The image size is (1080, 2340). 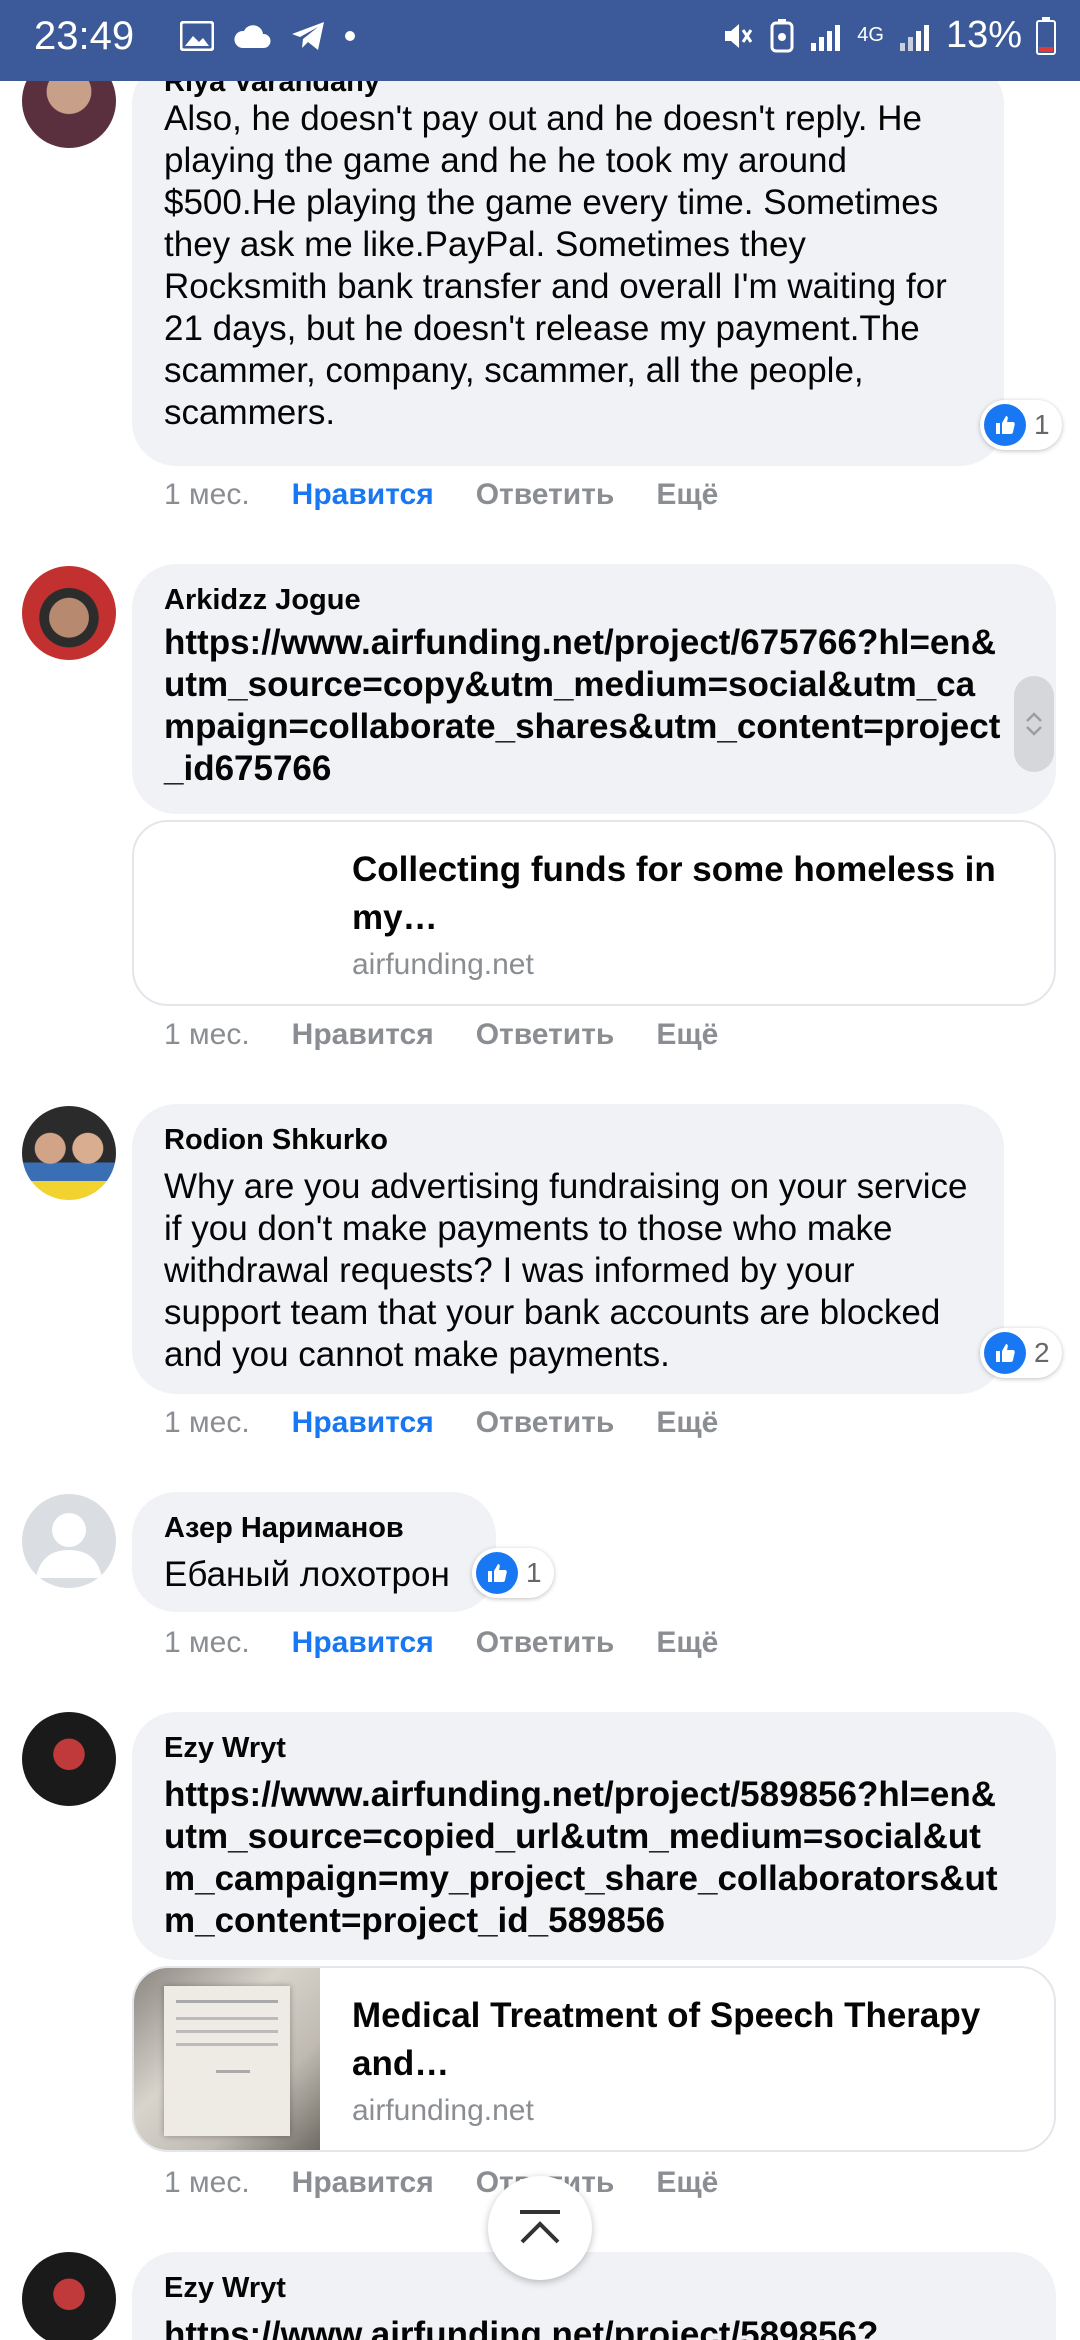 What do you see at coordinates (69, 1545) in the screenshot?
I see `default-avatar-icon` at bounding box center [69, 1545].